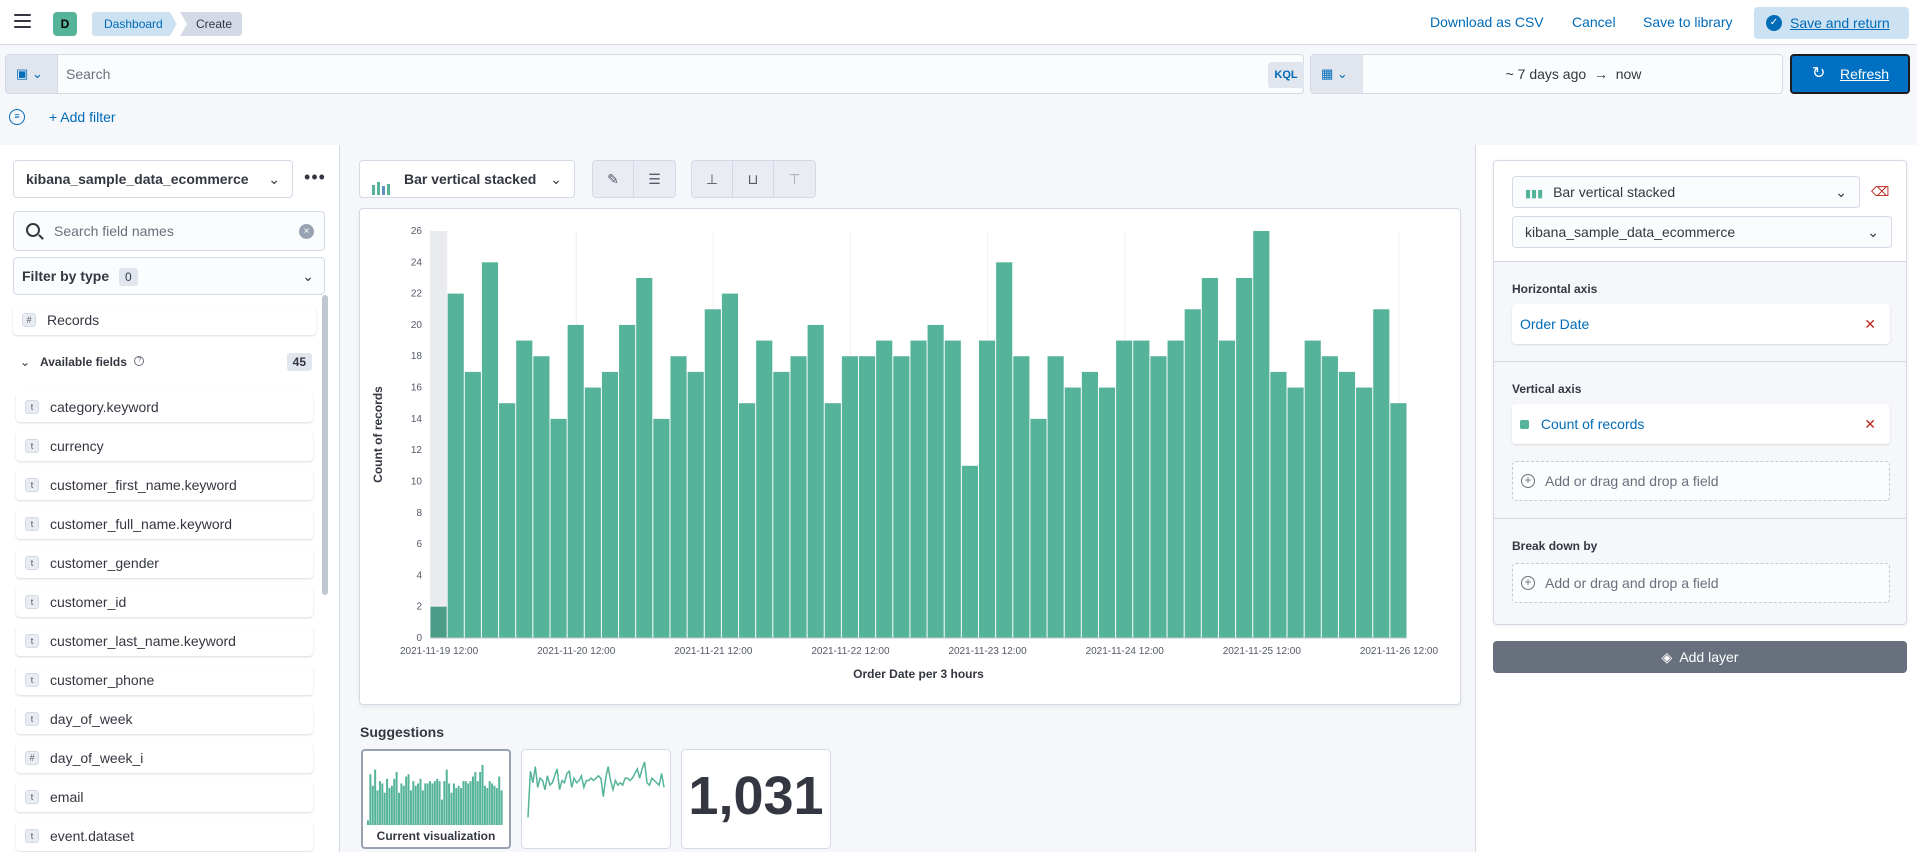 Image resolution: width=1917 pixels, height=852 pixels. Describe the element at coordinates (88, 602) in the screenshot. I see `field-name: customer_id` at that location.